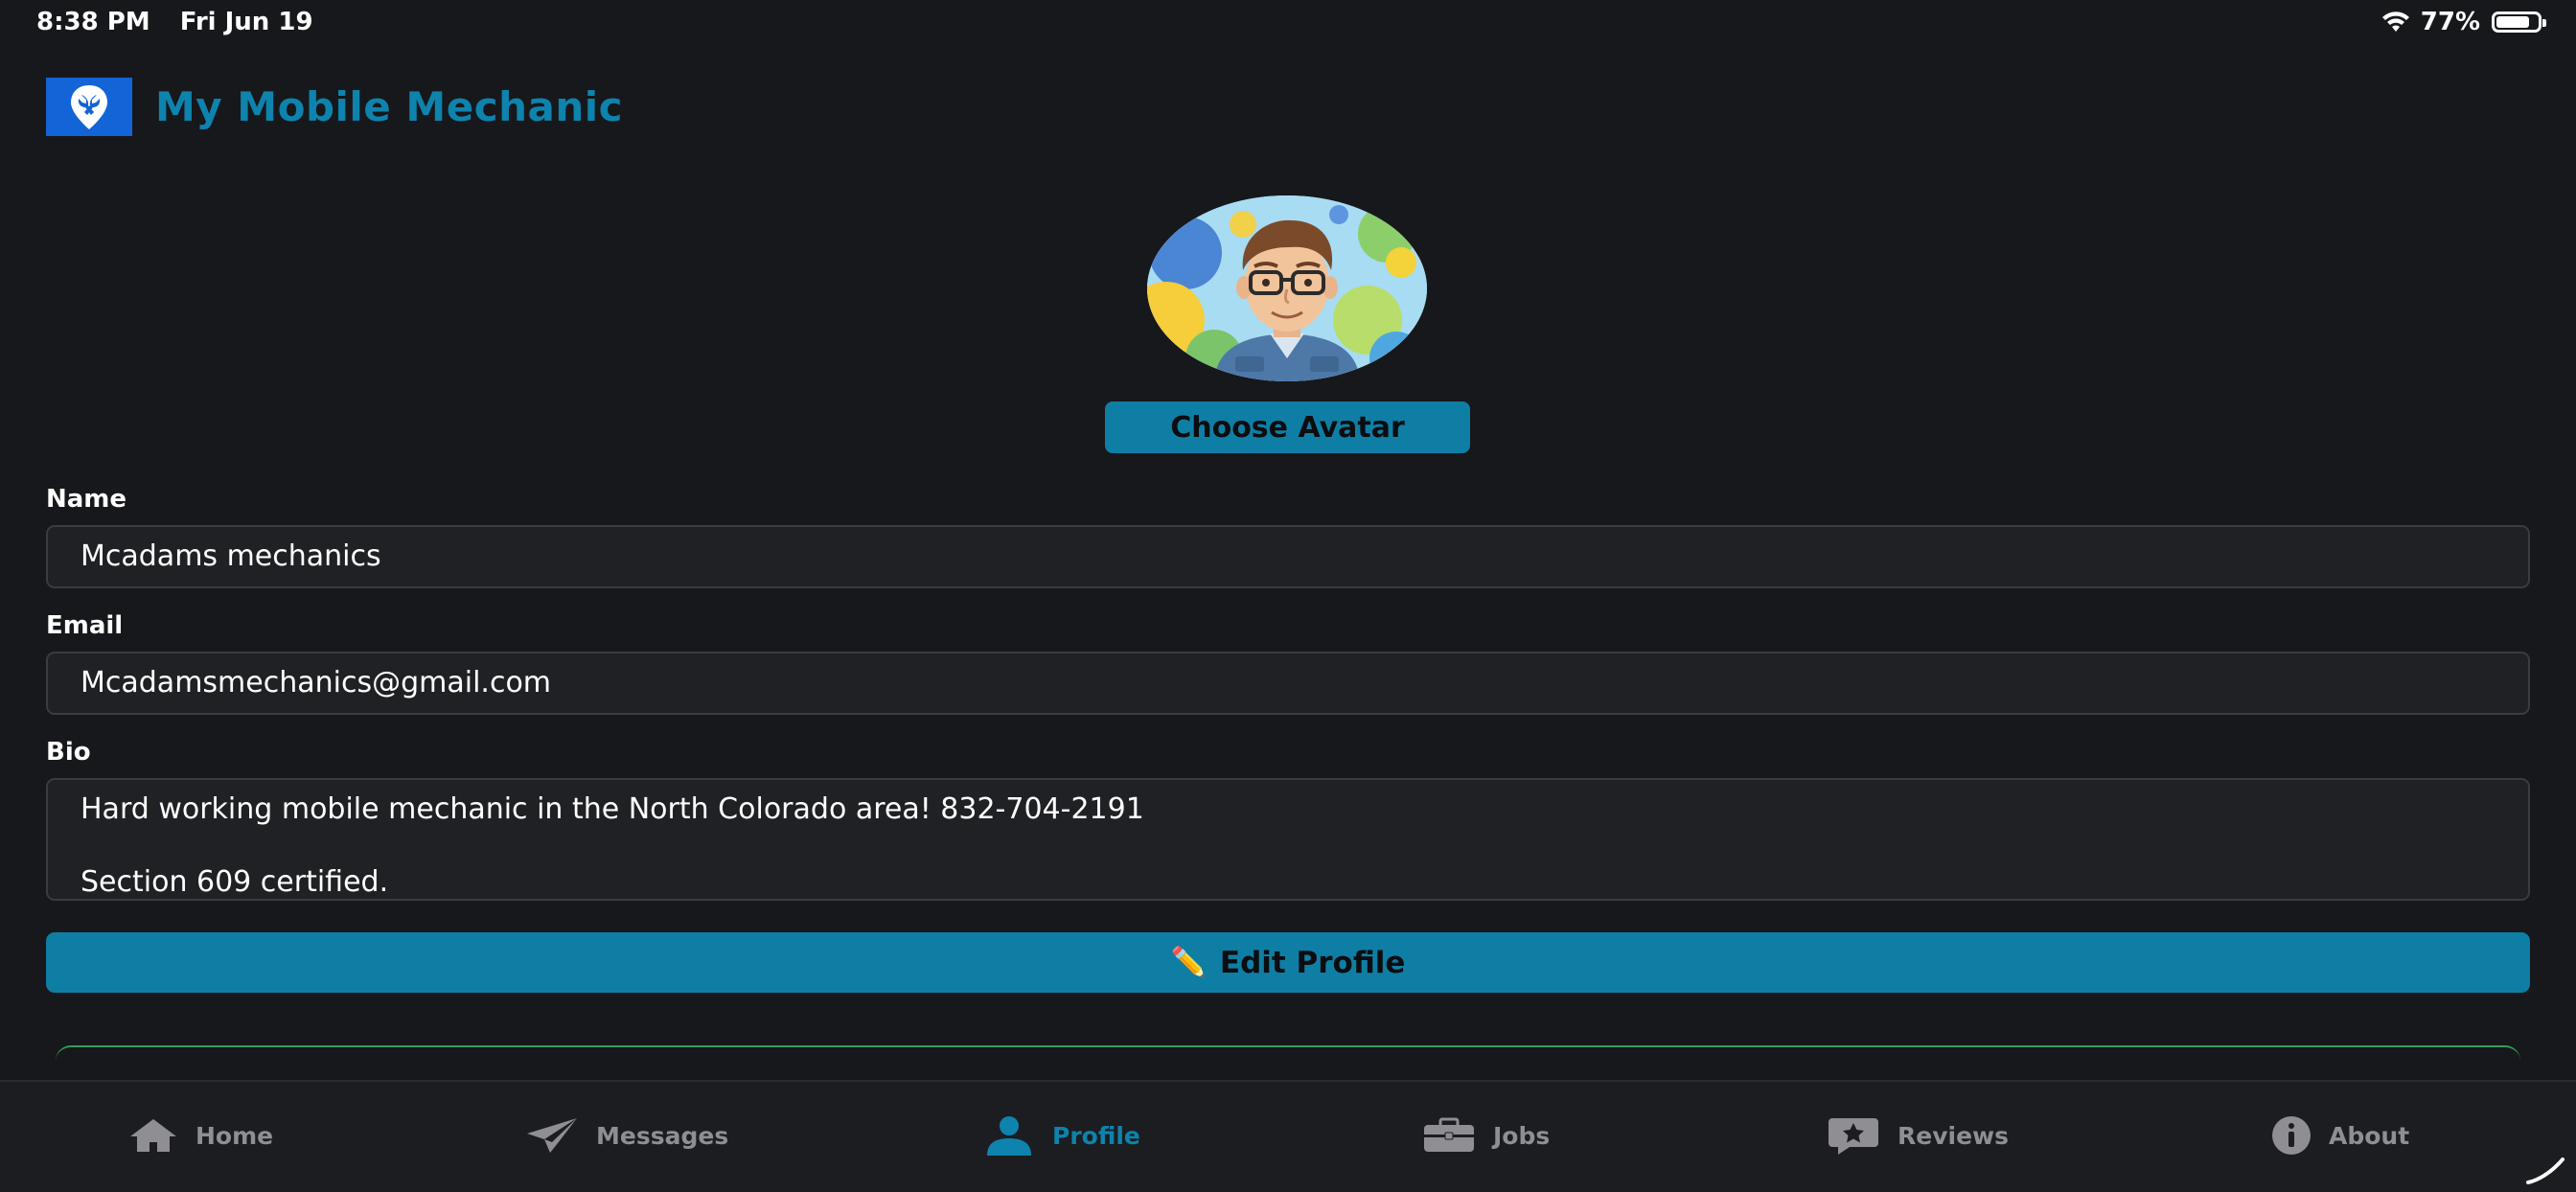 This screenshot has width=2576, height=1192. I want to click on tab-label-messages: Messages, so click(662, 1135).